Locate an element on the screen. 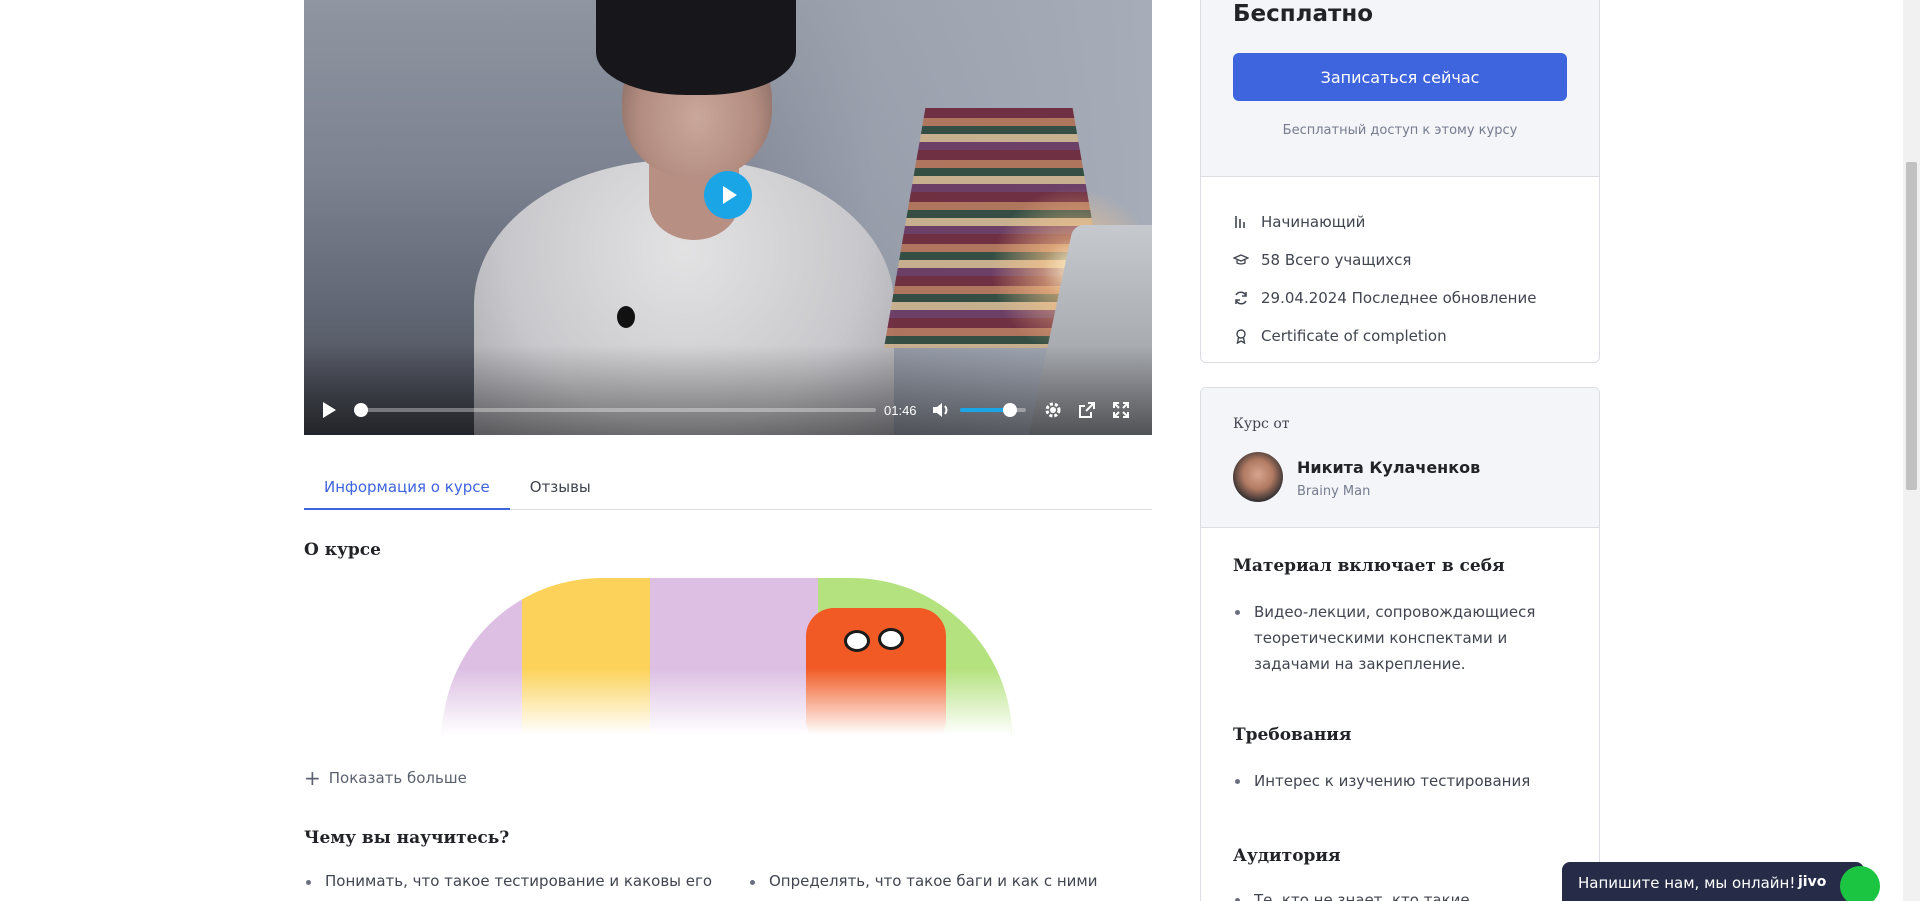 The height and width of the screenshot is (901, 1920). fullscreen-button is located at coordinates (1121, 410).